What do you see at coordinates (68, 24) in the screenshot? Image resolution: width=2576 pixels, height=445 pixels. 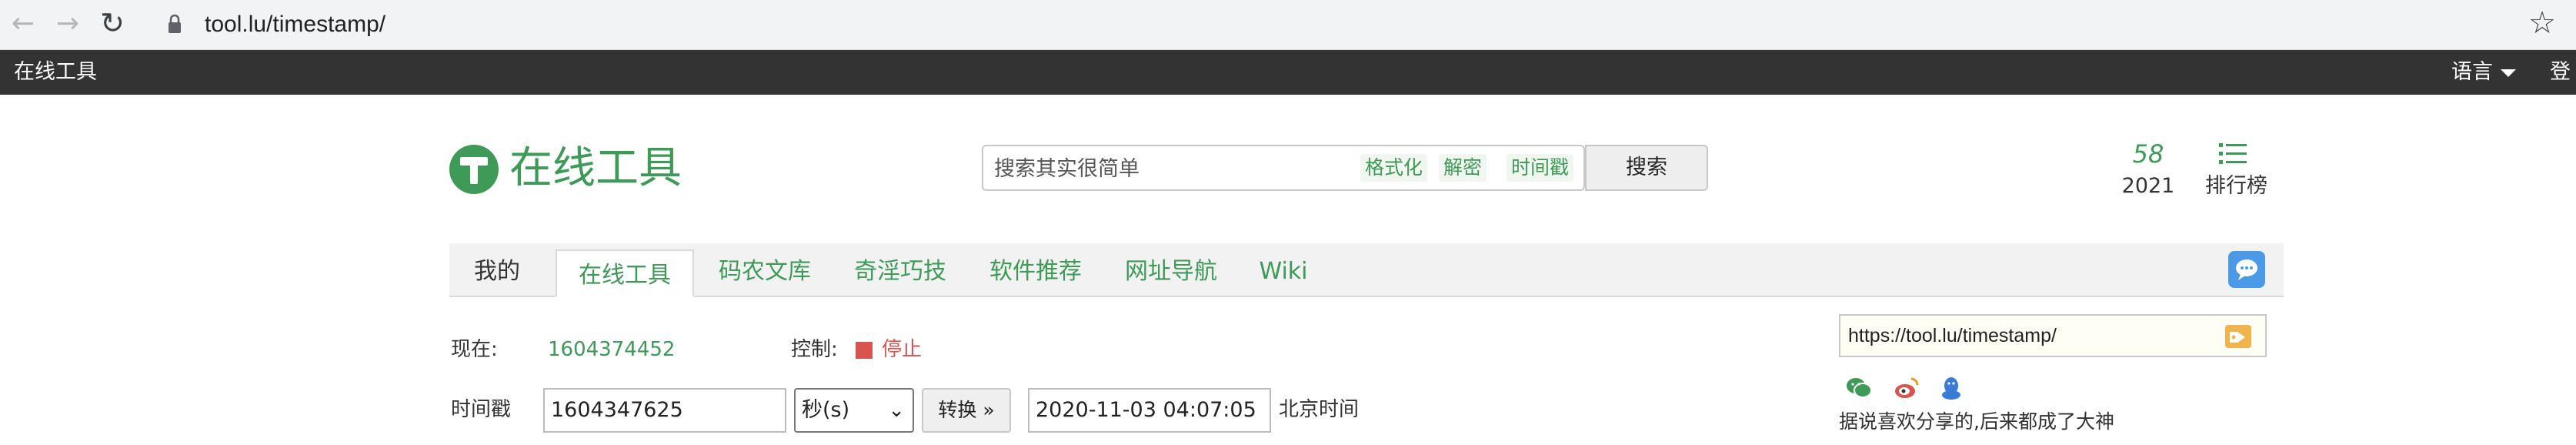 I see `forward-arrow-icon: →` at bounding box center [68, 24].